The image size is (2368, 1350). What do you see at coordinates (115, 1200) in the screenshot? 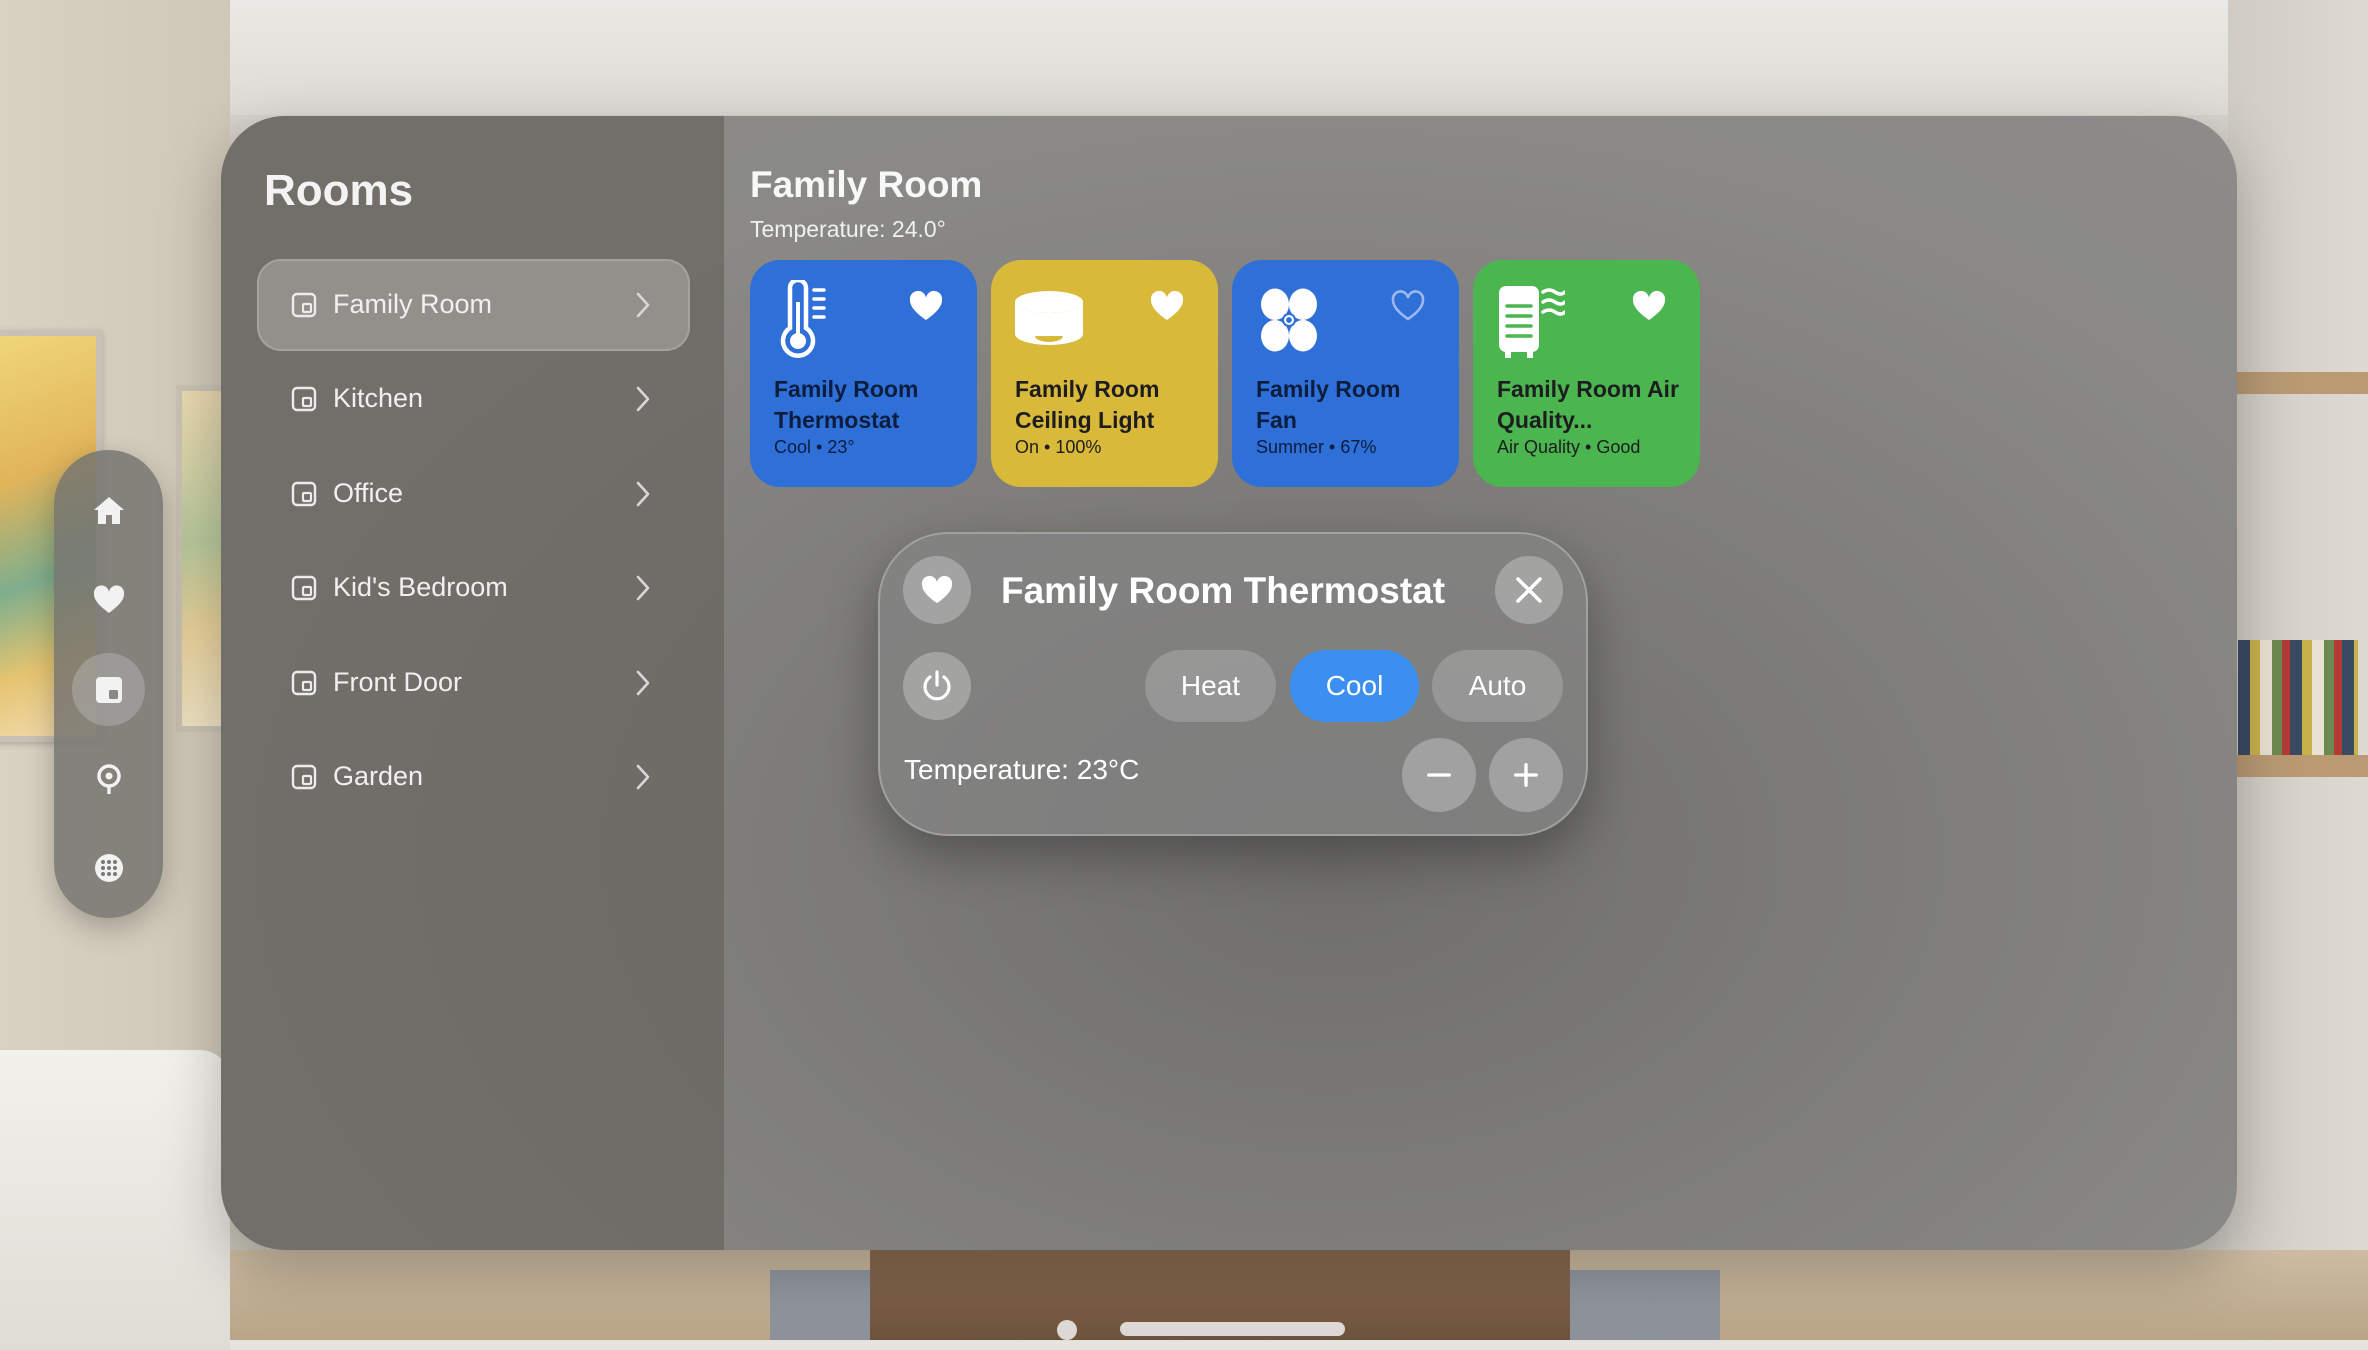
I see `background-lamp` at bounding box center [115, 1200].